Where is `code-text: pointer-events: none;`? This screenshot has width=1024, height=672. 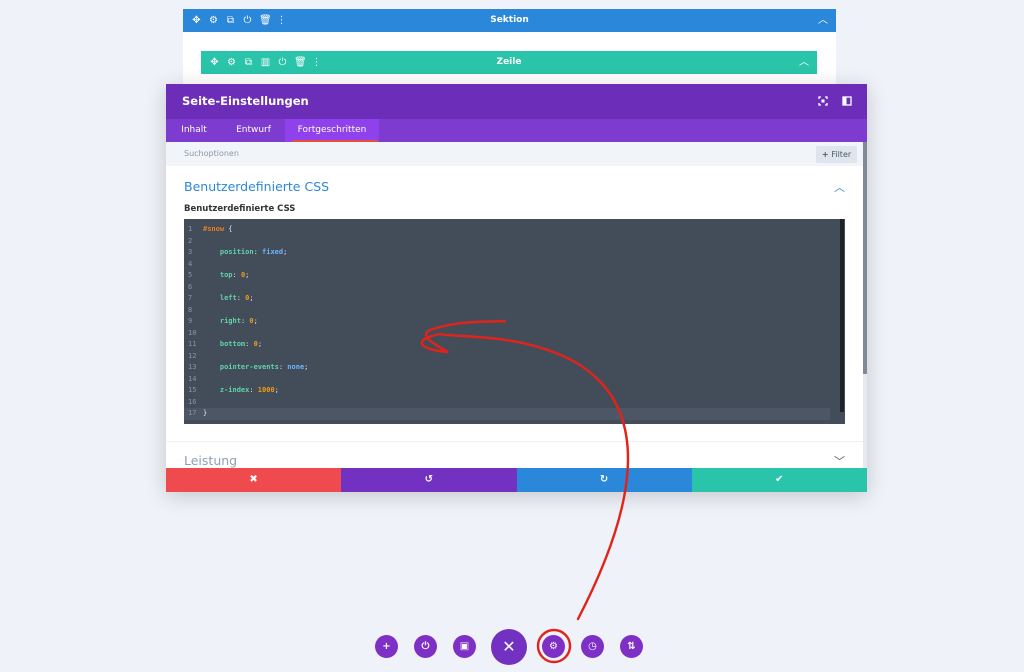
code-text: pointer-events: none; is located at coordinates (256, 368).